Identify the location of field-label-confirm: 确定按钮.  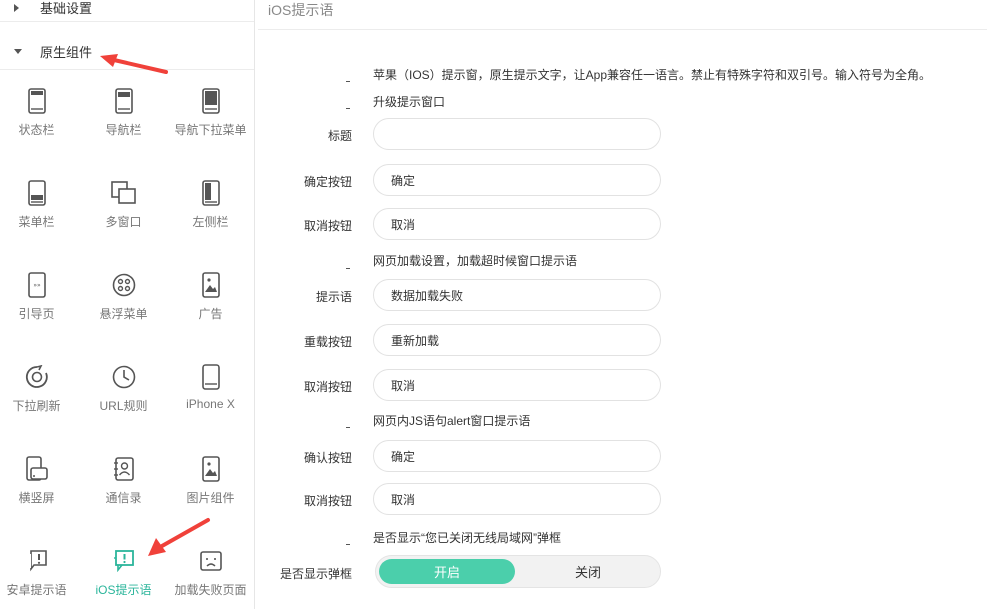
(327, 182).